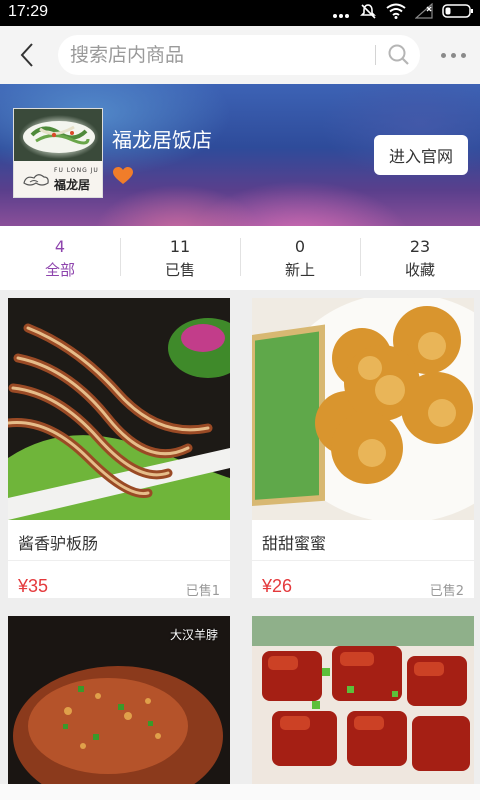  I want to click on favorite-button, so click(123, 176).